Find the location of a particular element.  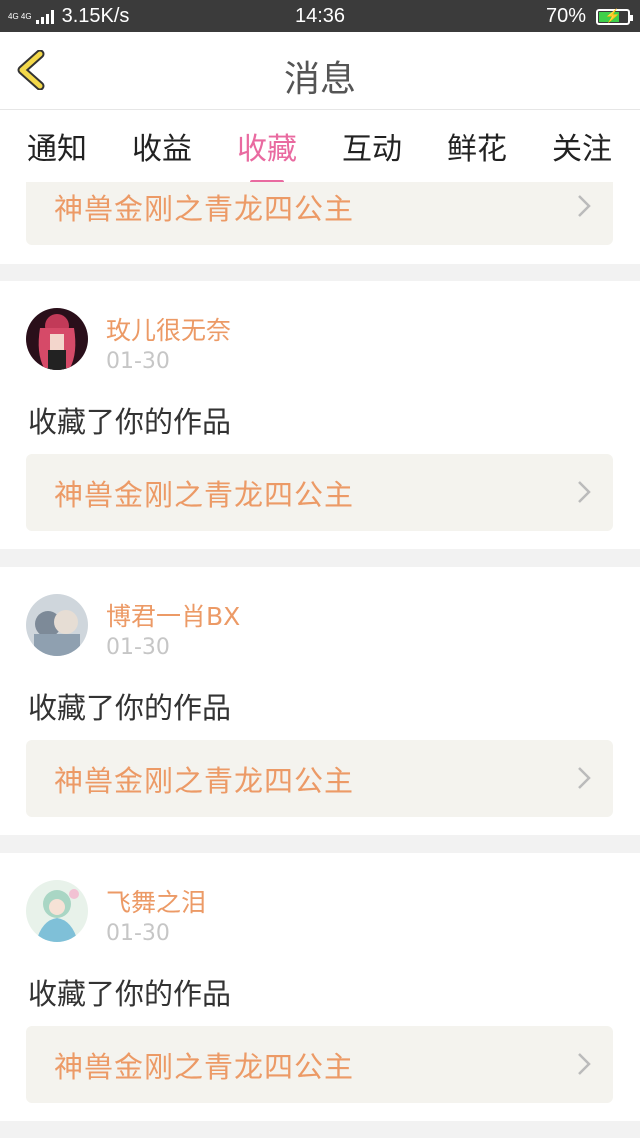

battery-icon: ⚡ is located at coordinates (614, 16).